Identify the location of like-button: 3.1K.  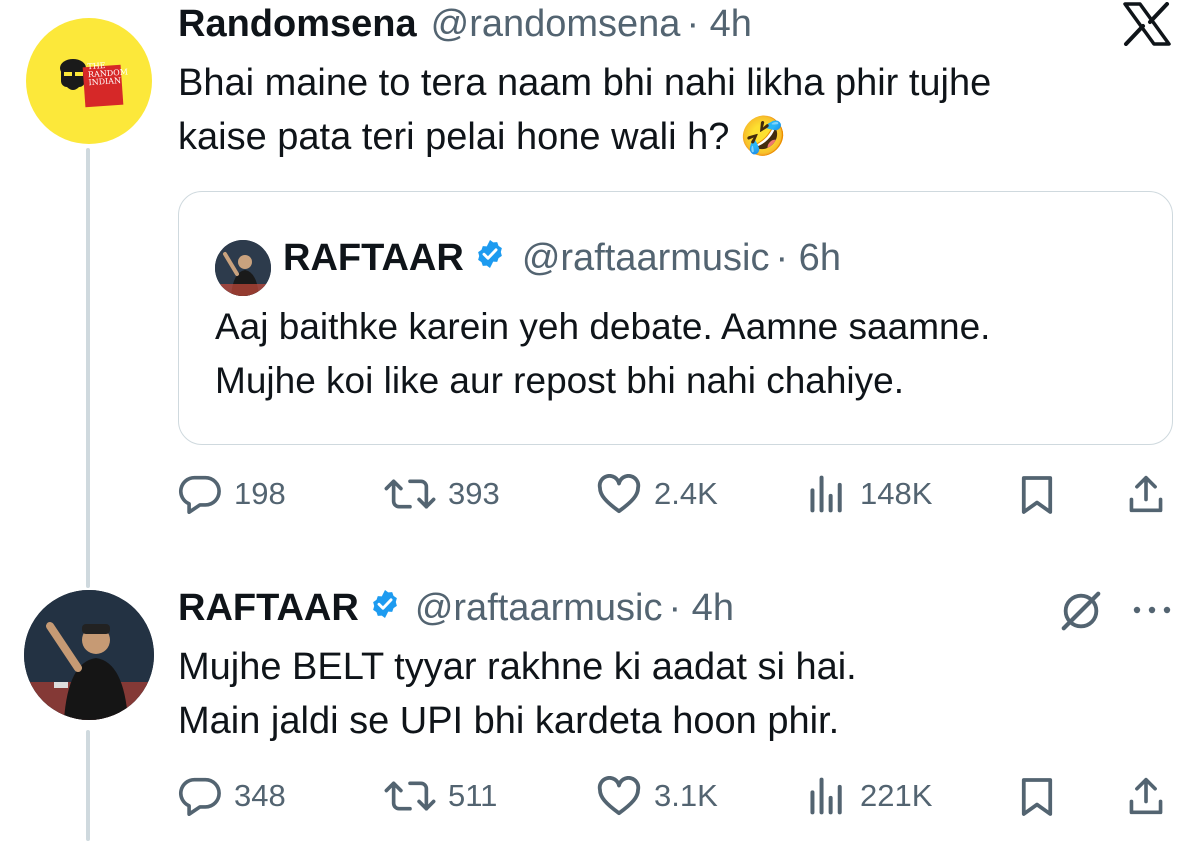
(657, 796).